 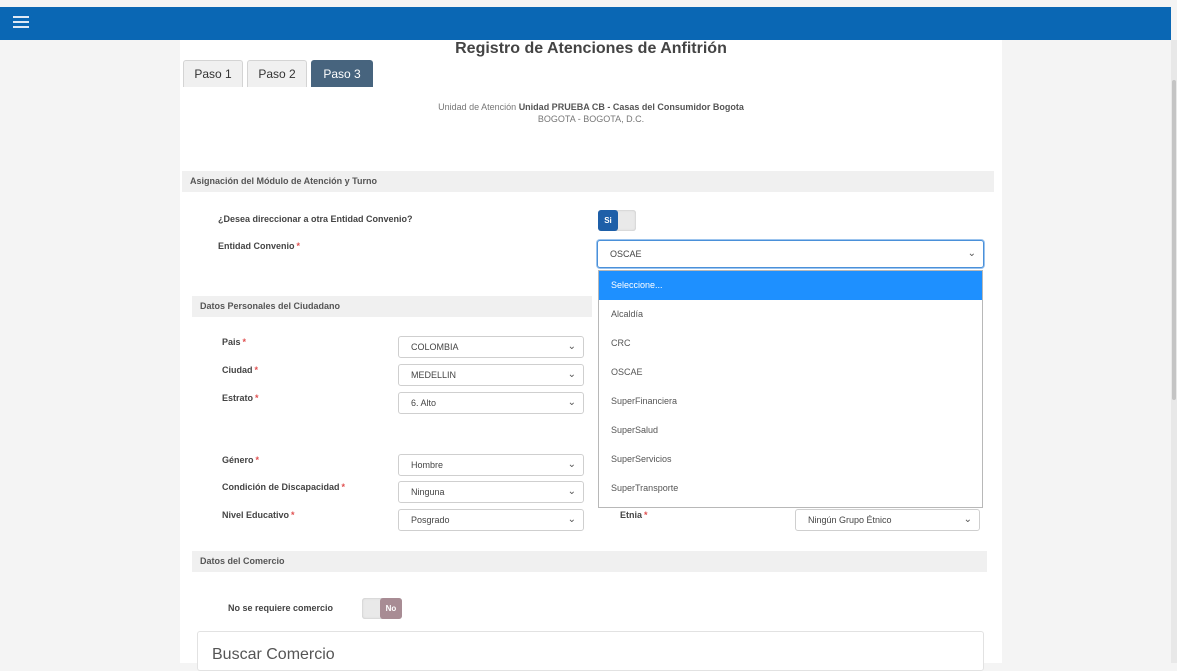 I want to click on unit-prefix: Unidad de Atención, so click(x=477, y=107).